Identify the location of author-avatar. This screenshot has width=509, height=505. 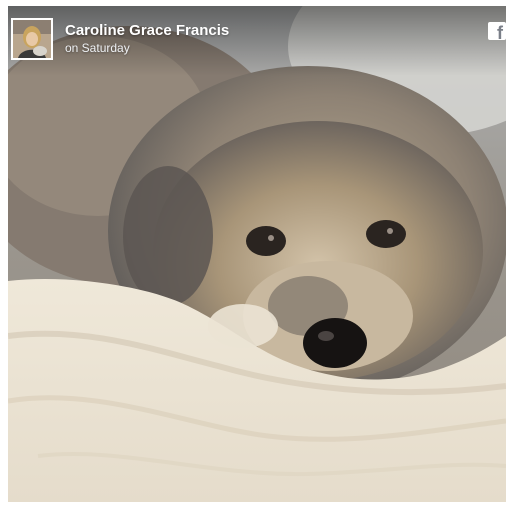
(32, 39).